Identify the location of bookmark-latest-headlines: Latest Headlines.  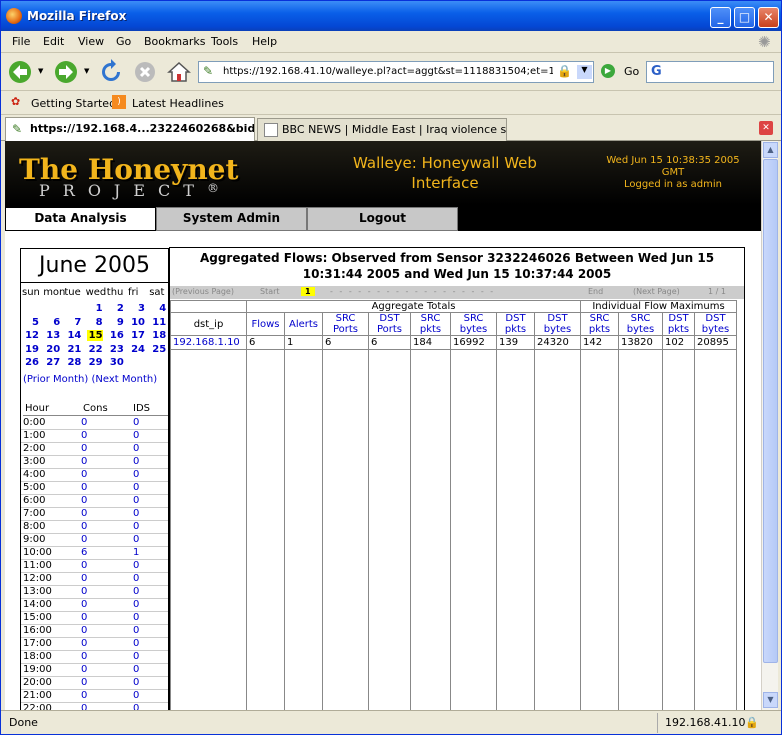
(178, 103).